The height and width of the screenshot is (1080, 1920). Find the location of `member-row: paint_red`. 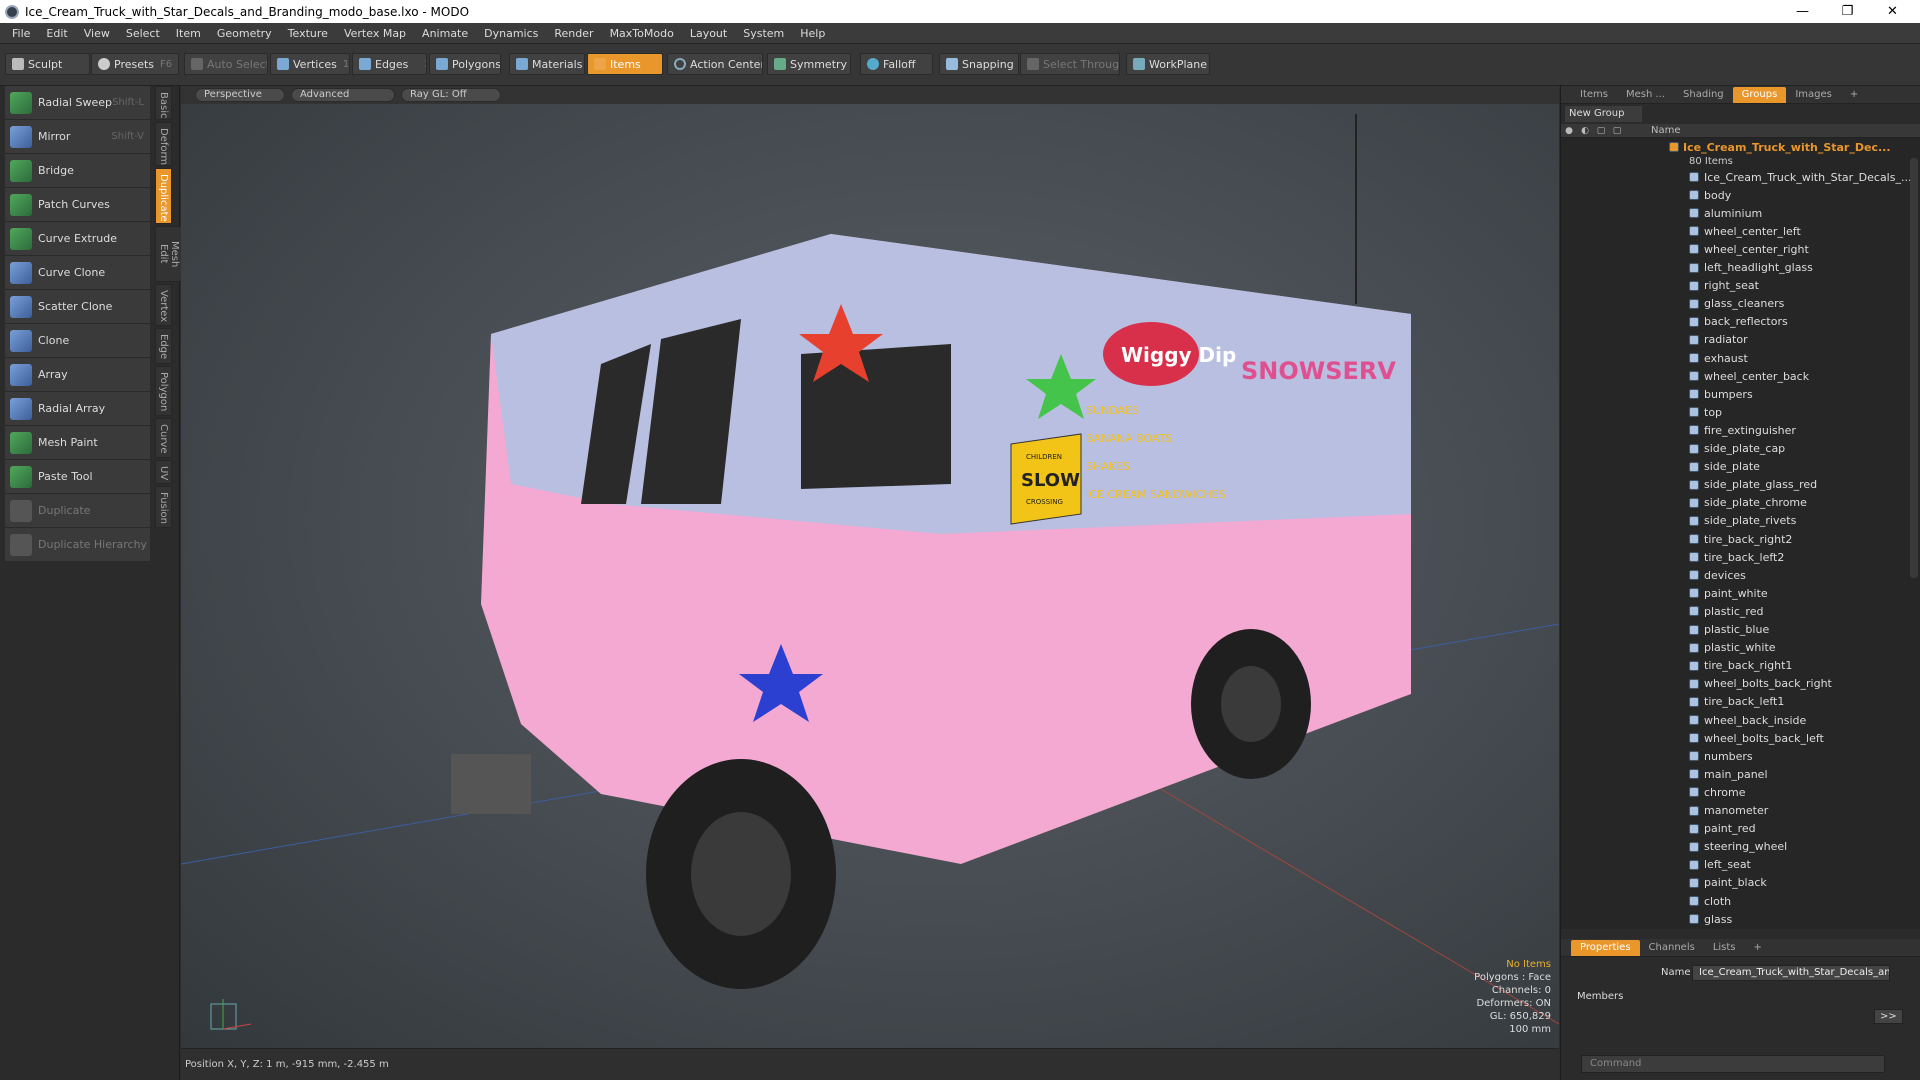

member-row: paint_red is located at coordinates (1740, 829).